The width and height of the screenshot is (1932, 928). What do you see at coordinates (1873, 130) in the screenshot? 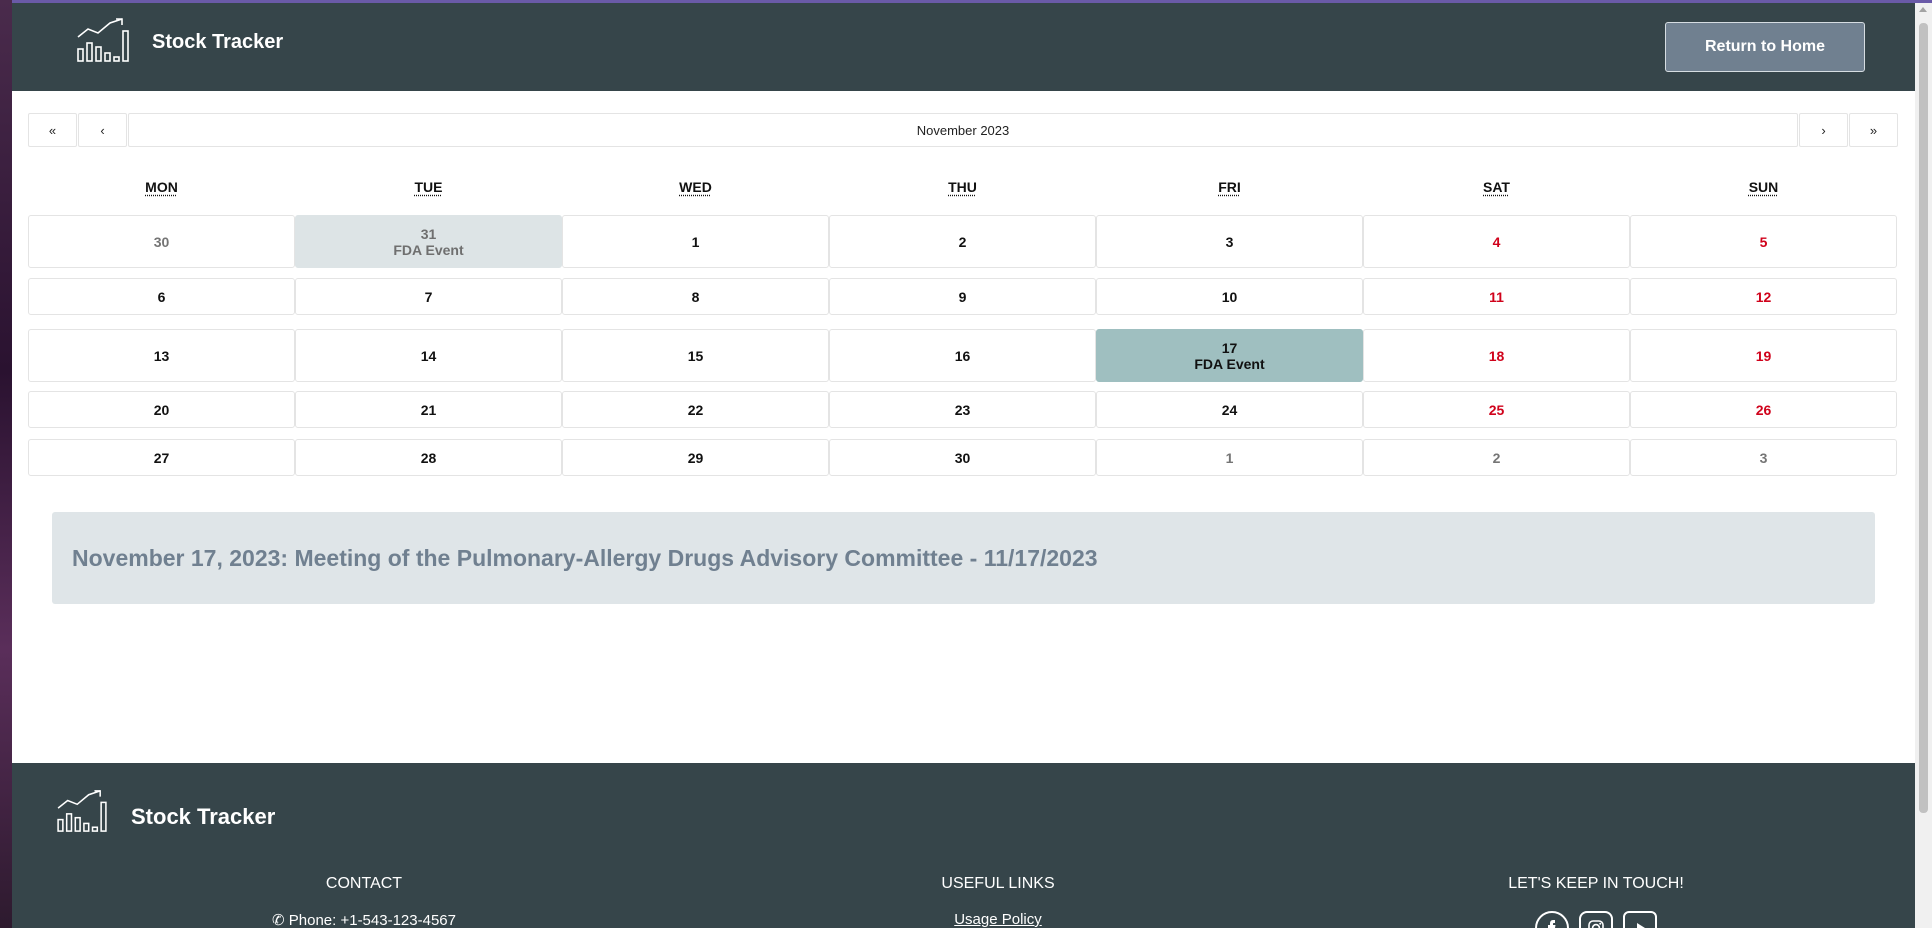
I see `next-year-button: »` at bounding box center [1873, 130].